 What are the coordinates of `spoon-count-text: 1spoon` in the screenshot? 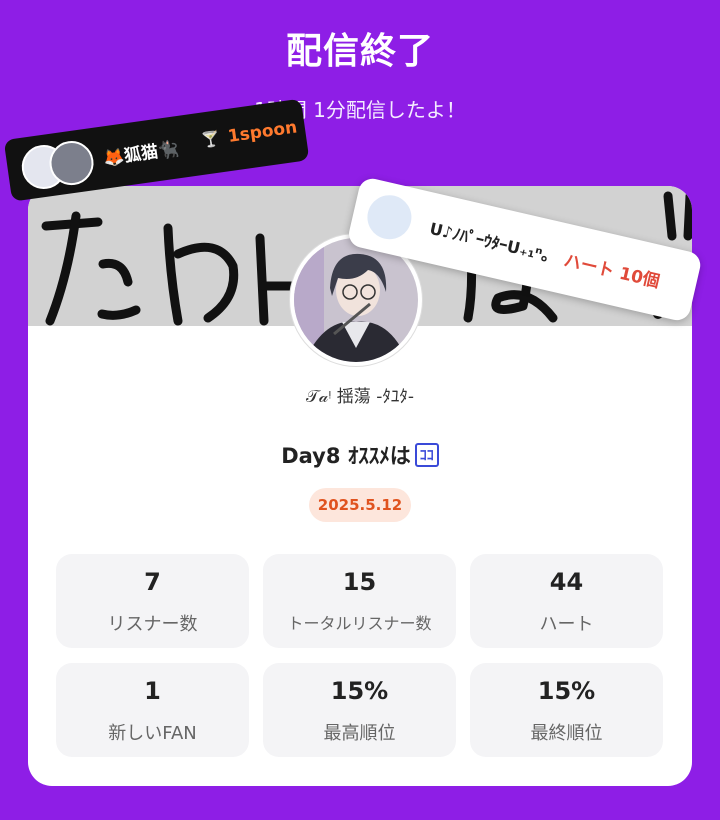 It's located at (262, 132).